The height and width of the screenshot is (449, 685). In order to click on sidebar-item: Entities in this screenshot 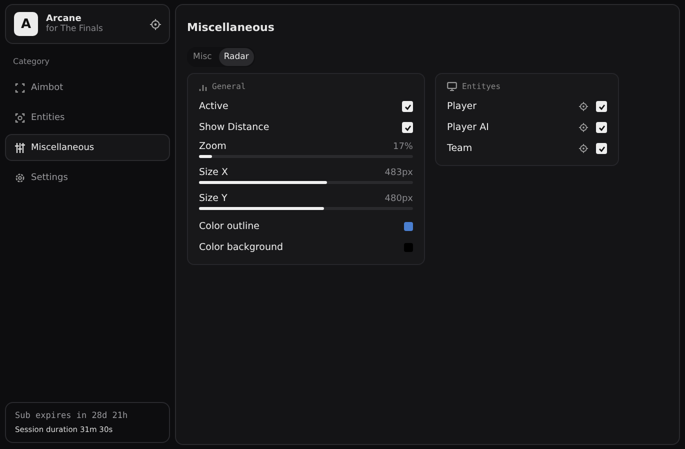, I will do `click(87, 117)`.